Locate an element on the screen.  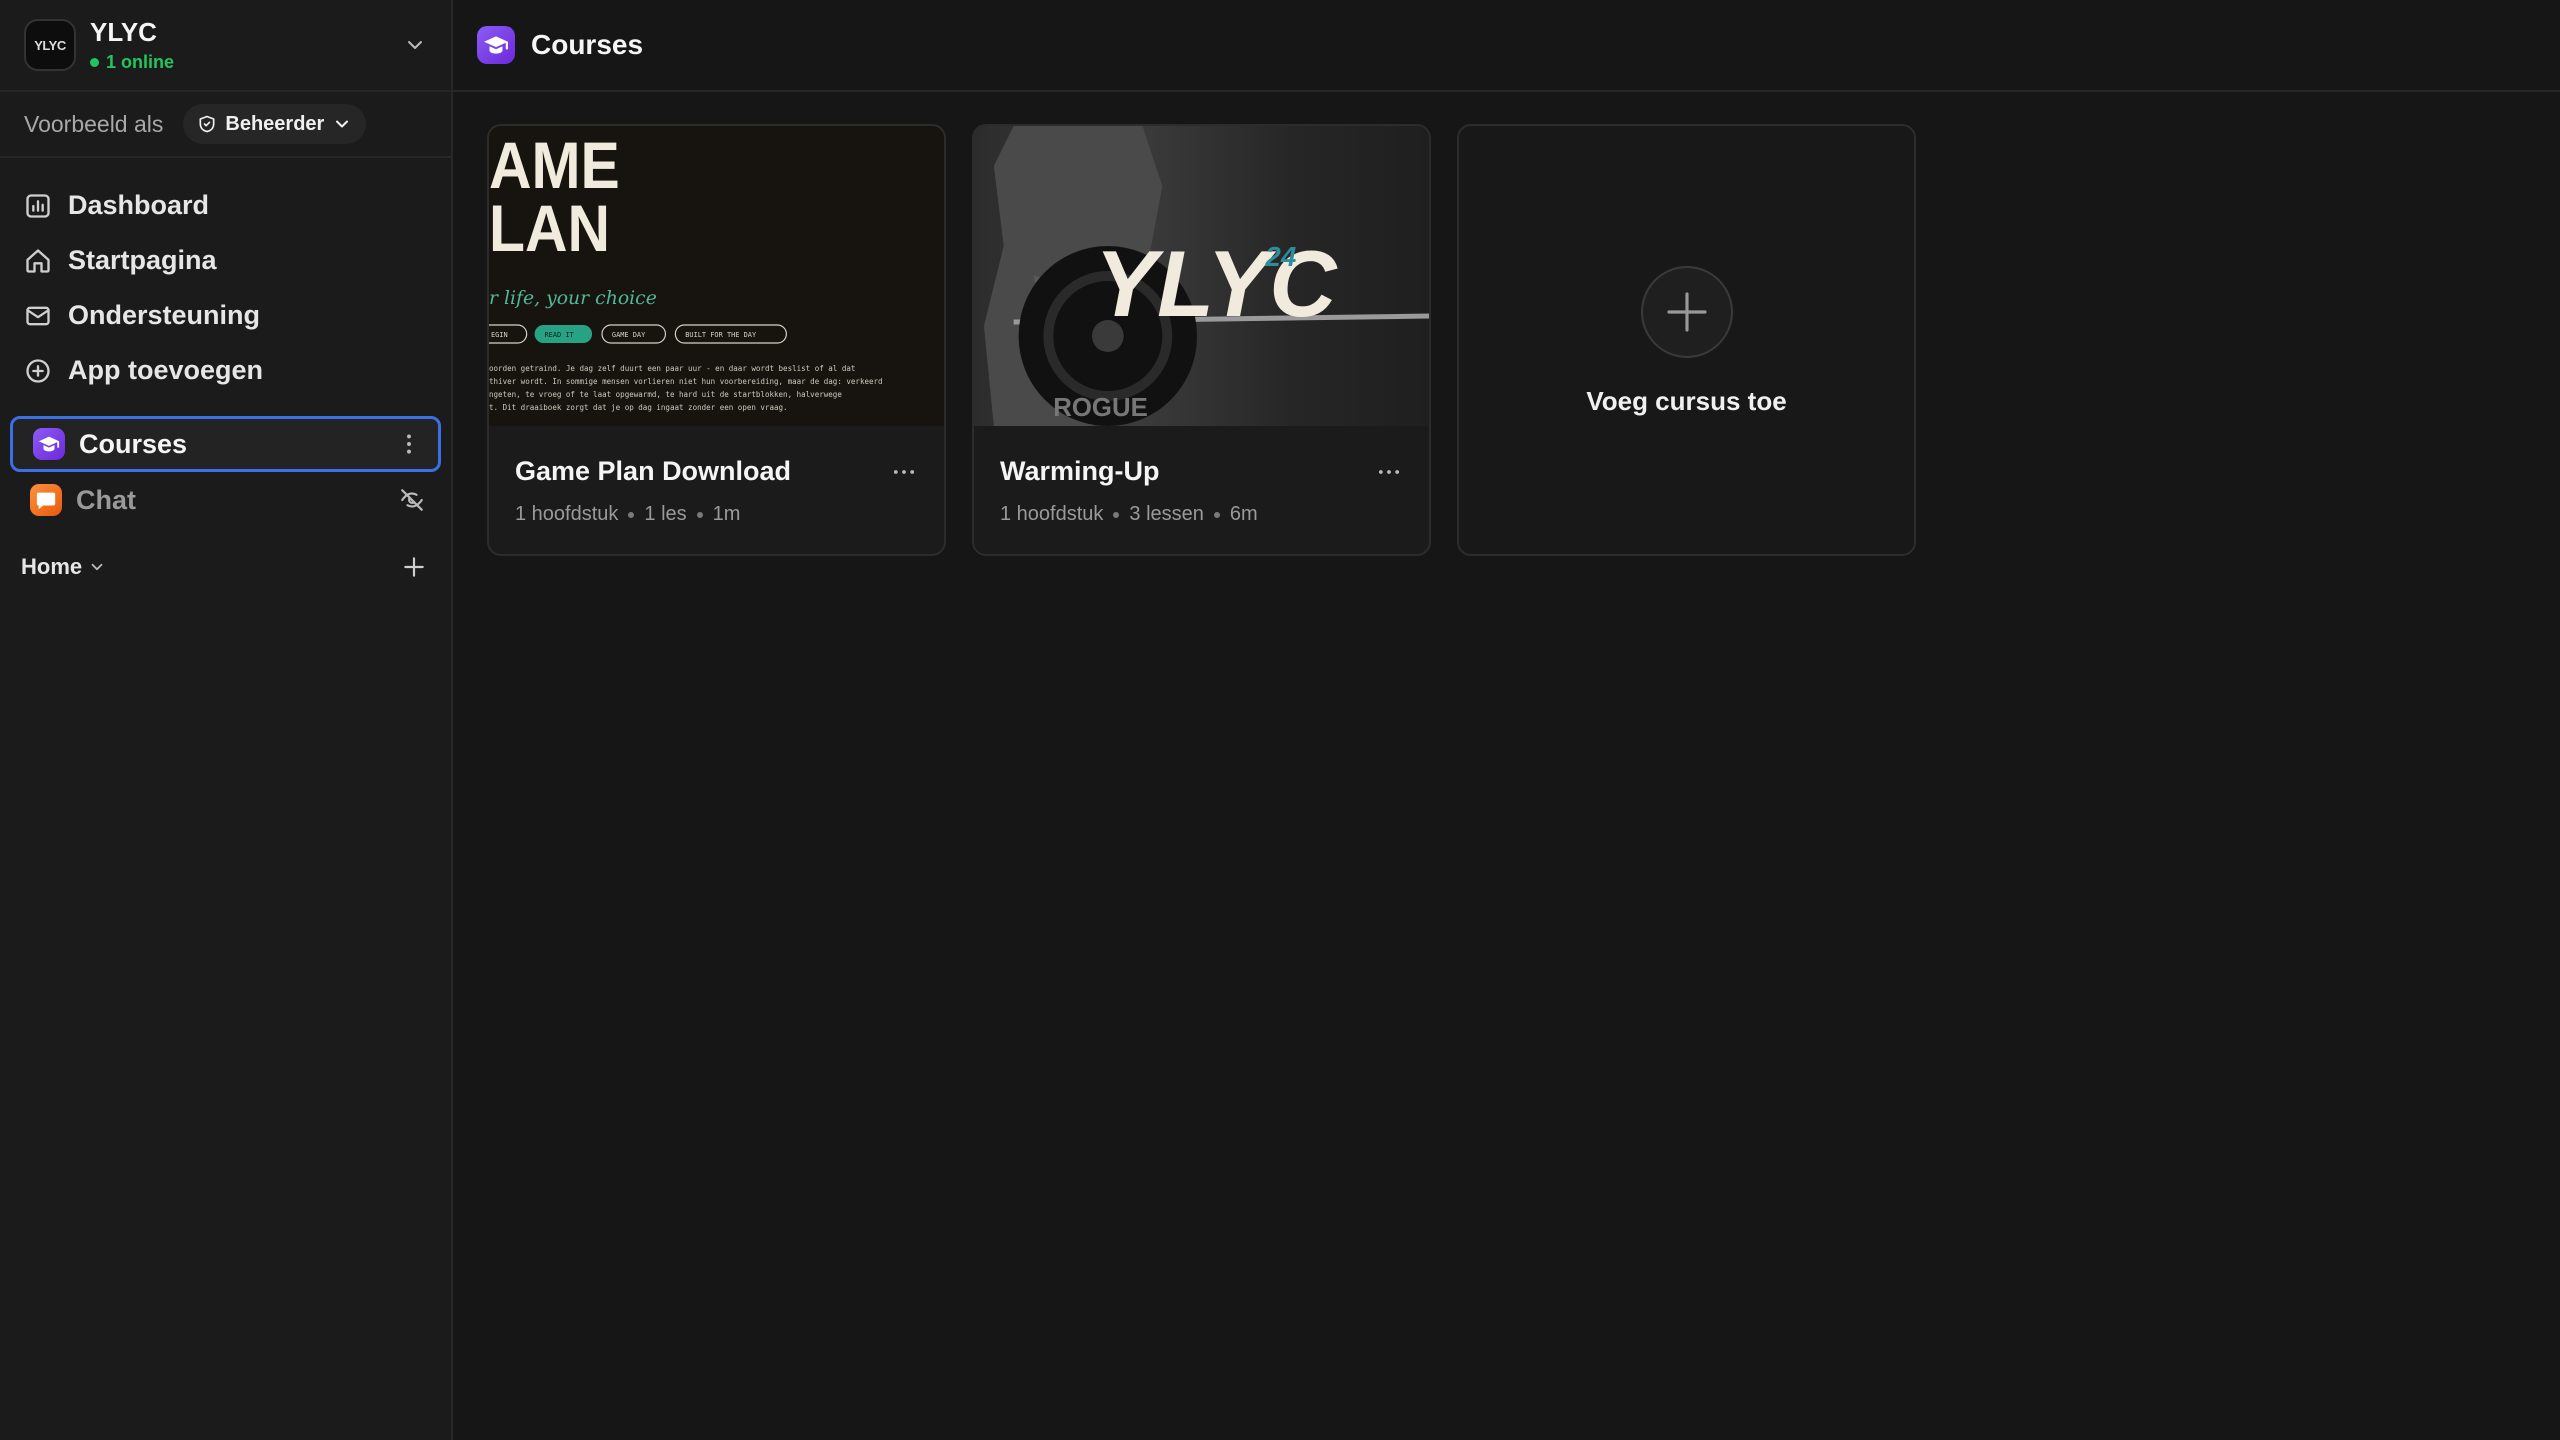
role-label: Beheerder is located at coordinates (275, 123).